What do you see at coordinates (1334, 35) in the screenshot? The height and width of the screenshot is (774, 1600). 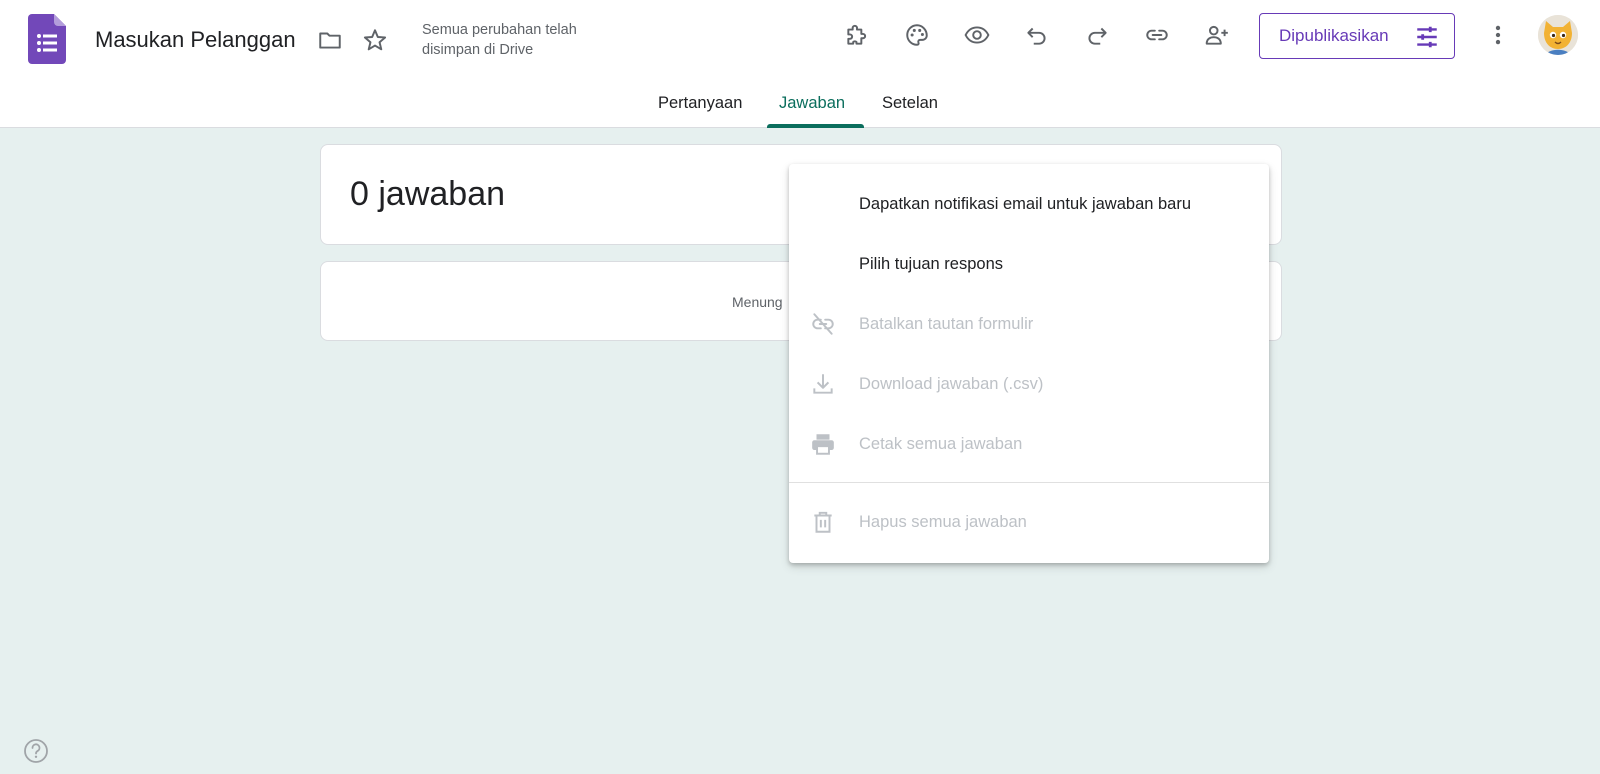 I see `publish-label: Dipublikasikan` at bounding box center [1334, 35].